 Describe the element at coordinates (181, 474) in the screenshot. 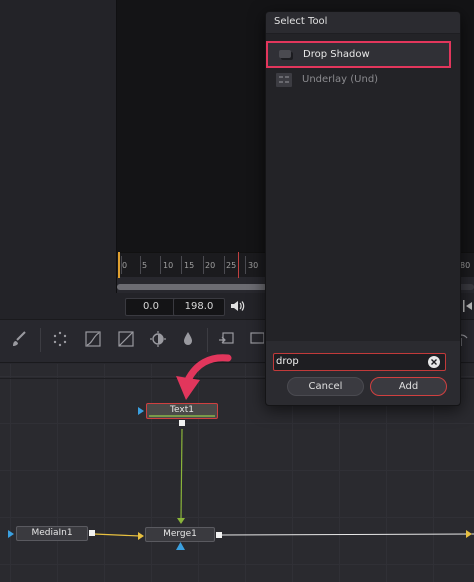

I see `connection-text-merge` at that location.